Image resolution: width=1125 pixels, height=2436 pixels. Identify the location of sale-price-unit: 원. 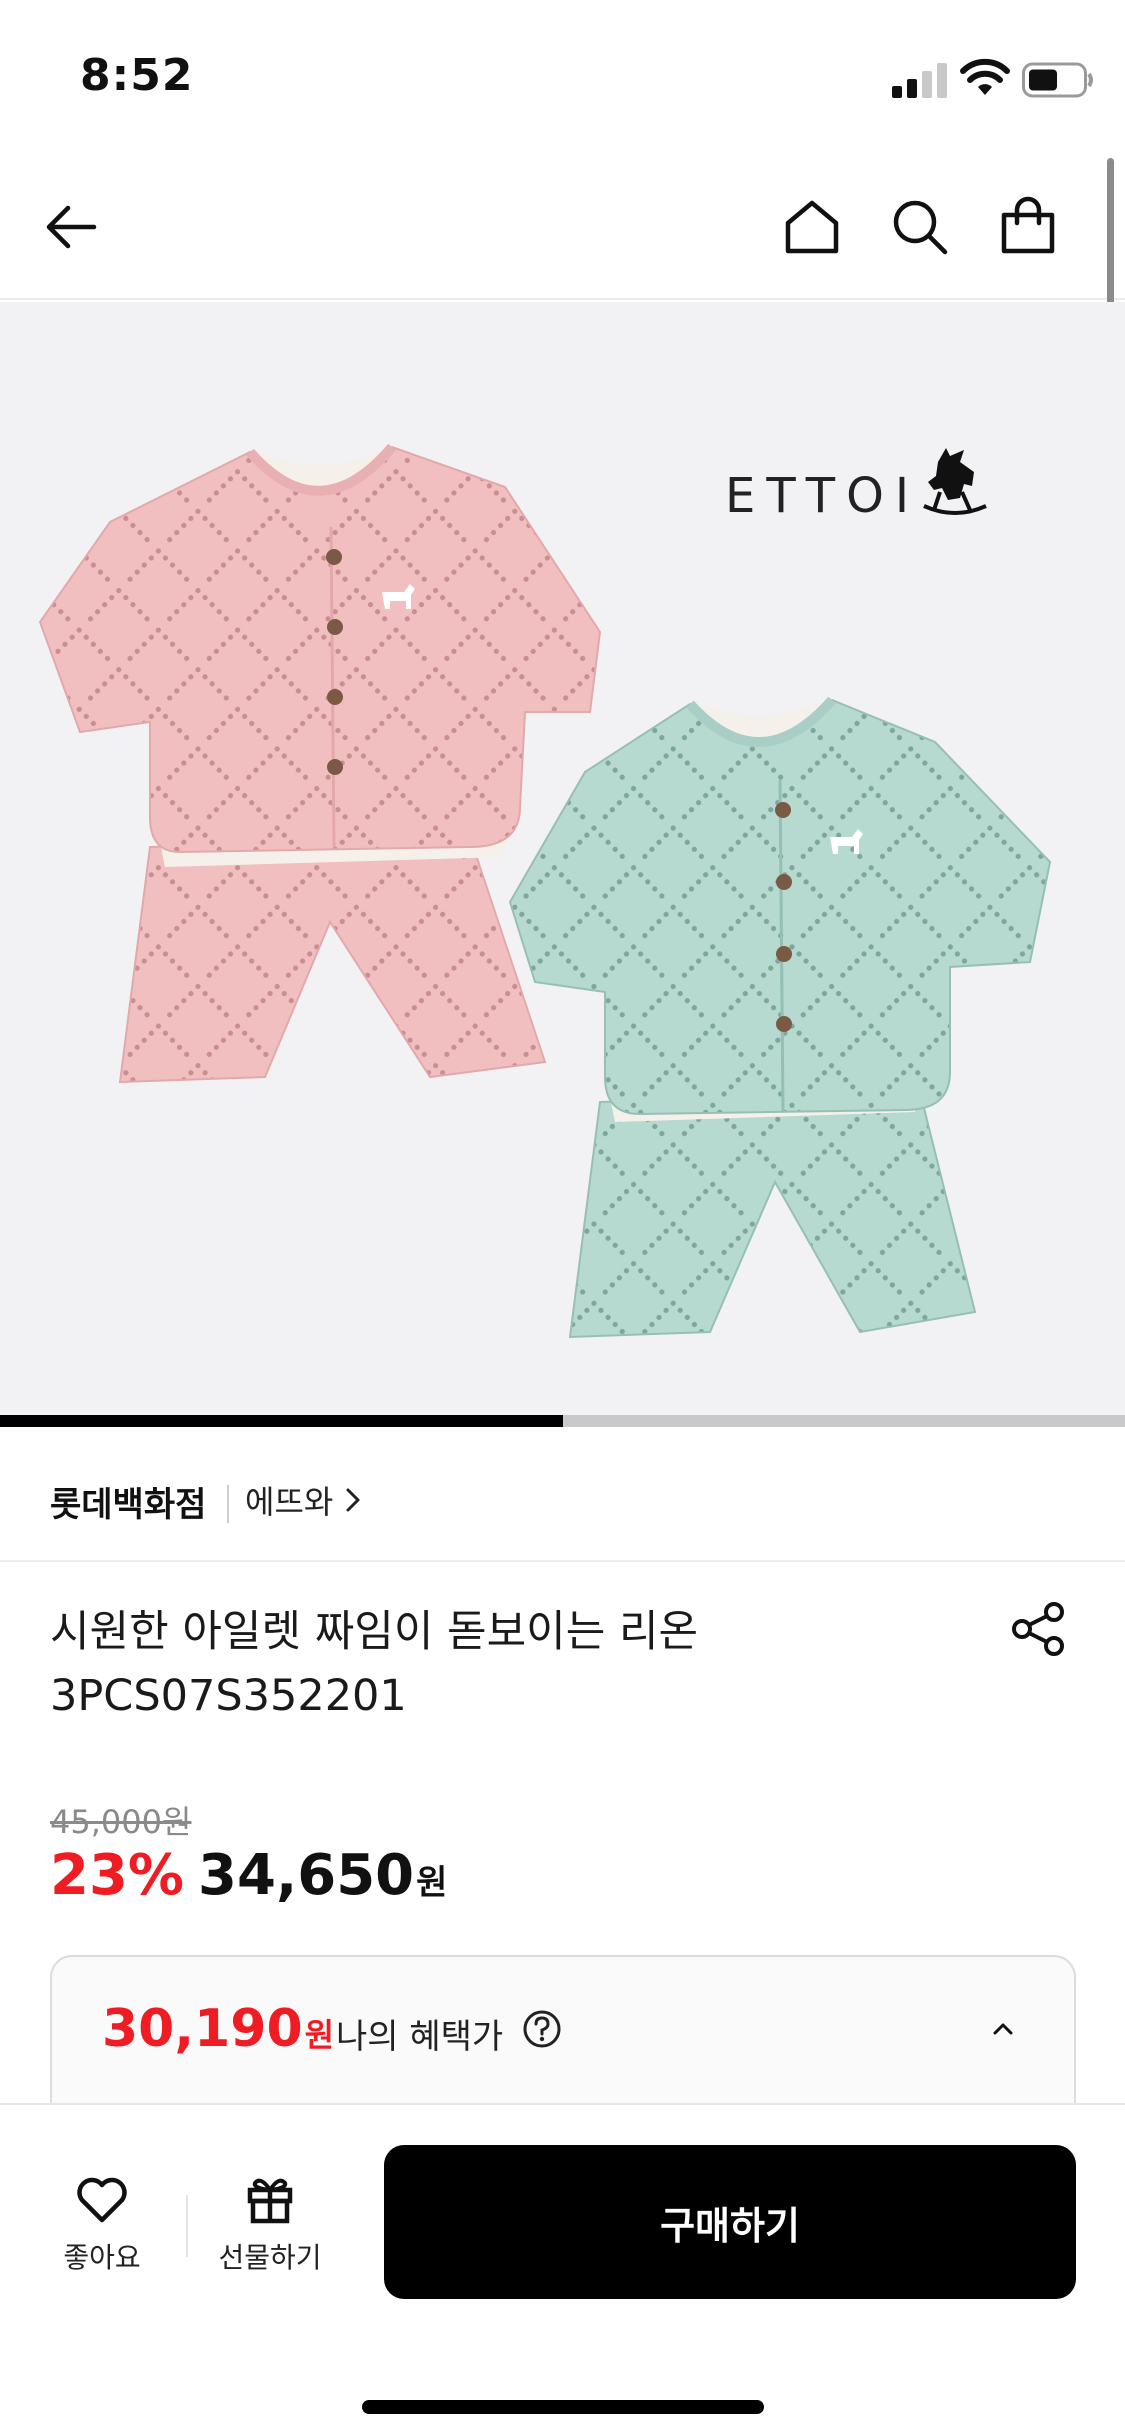
(432, 1883).